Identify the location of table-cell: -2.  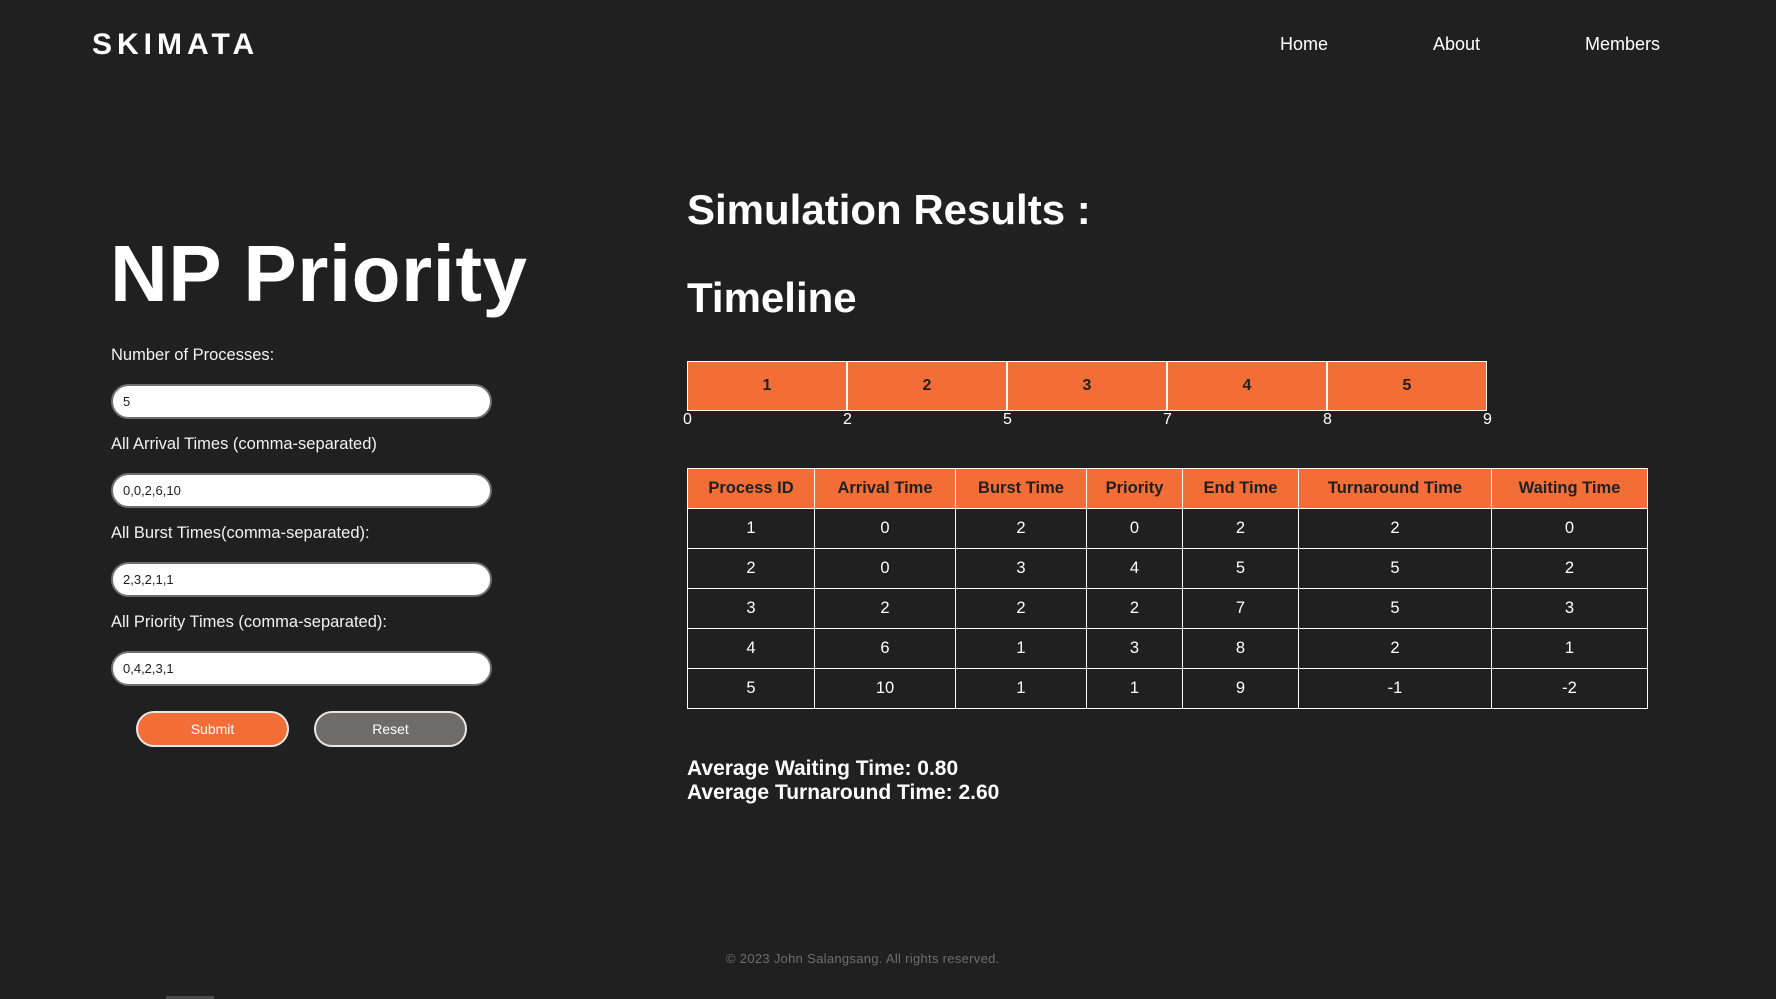
(1569, 688).